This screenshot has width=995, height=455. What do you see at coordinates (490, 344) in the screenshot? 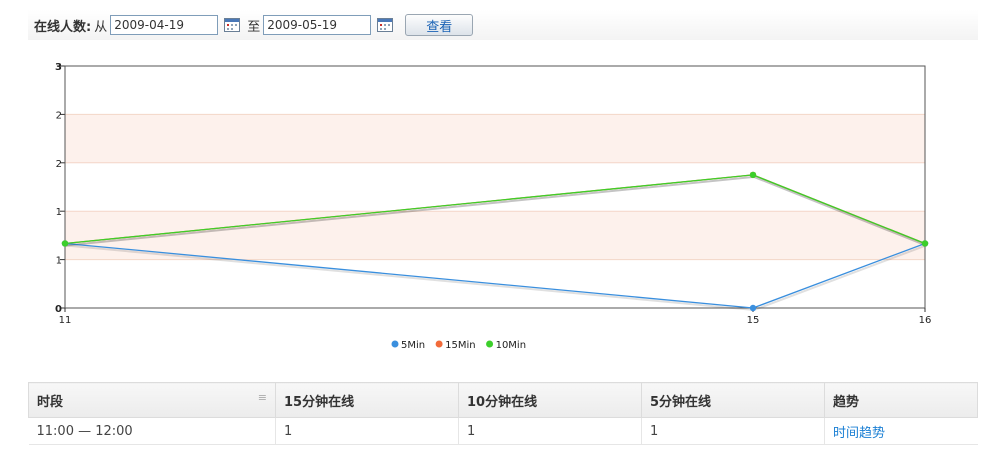
I see `legend-marker-10Min` at bounding box center [490, 344].